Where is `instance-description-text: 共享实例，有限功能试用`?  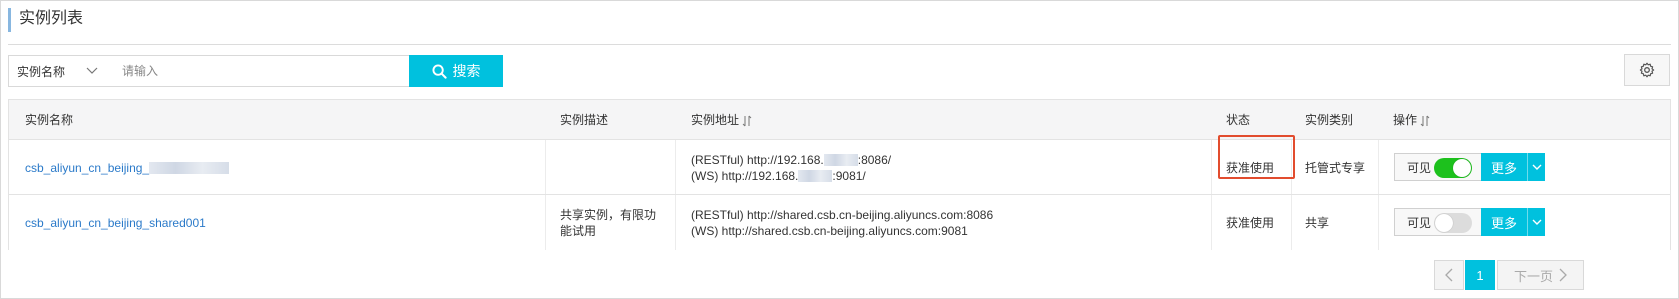
instance-description-text: 共享实例，有限功能试用 is located at coordinates (608, 222).